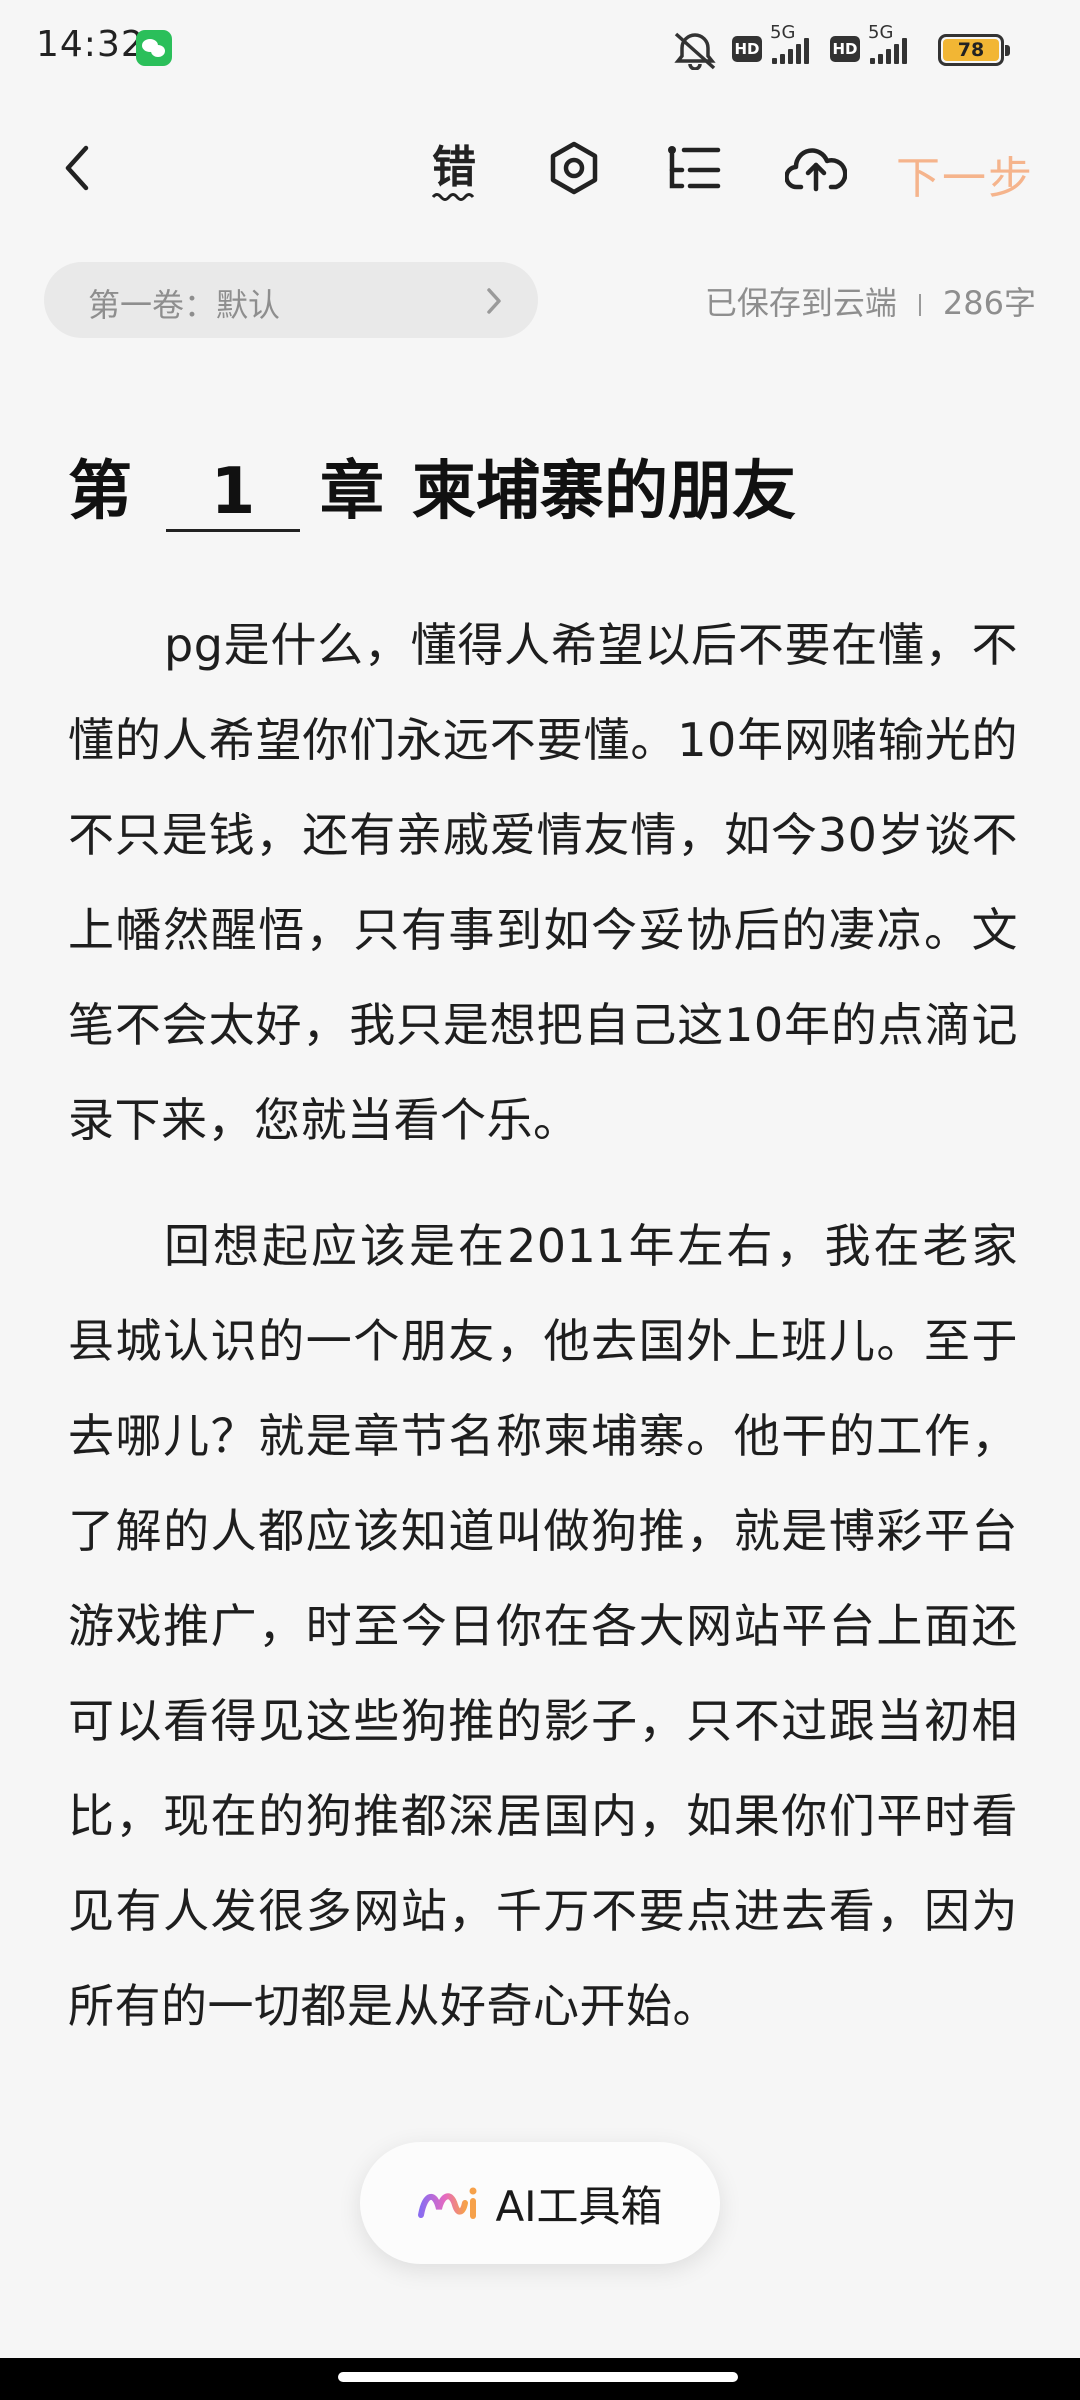 The width and height of the screenshot is (1080, 2400). I want to click on squiggle-underline-icon, so click(453, 197).